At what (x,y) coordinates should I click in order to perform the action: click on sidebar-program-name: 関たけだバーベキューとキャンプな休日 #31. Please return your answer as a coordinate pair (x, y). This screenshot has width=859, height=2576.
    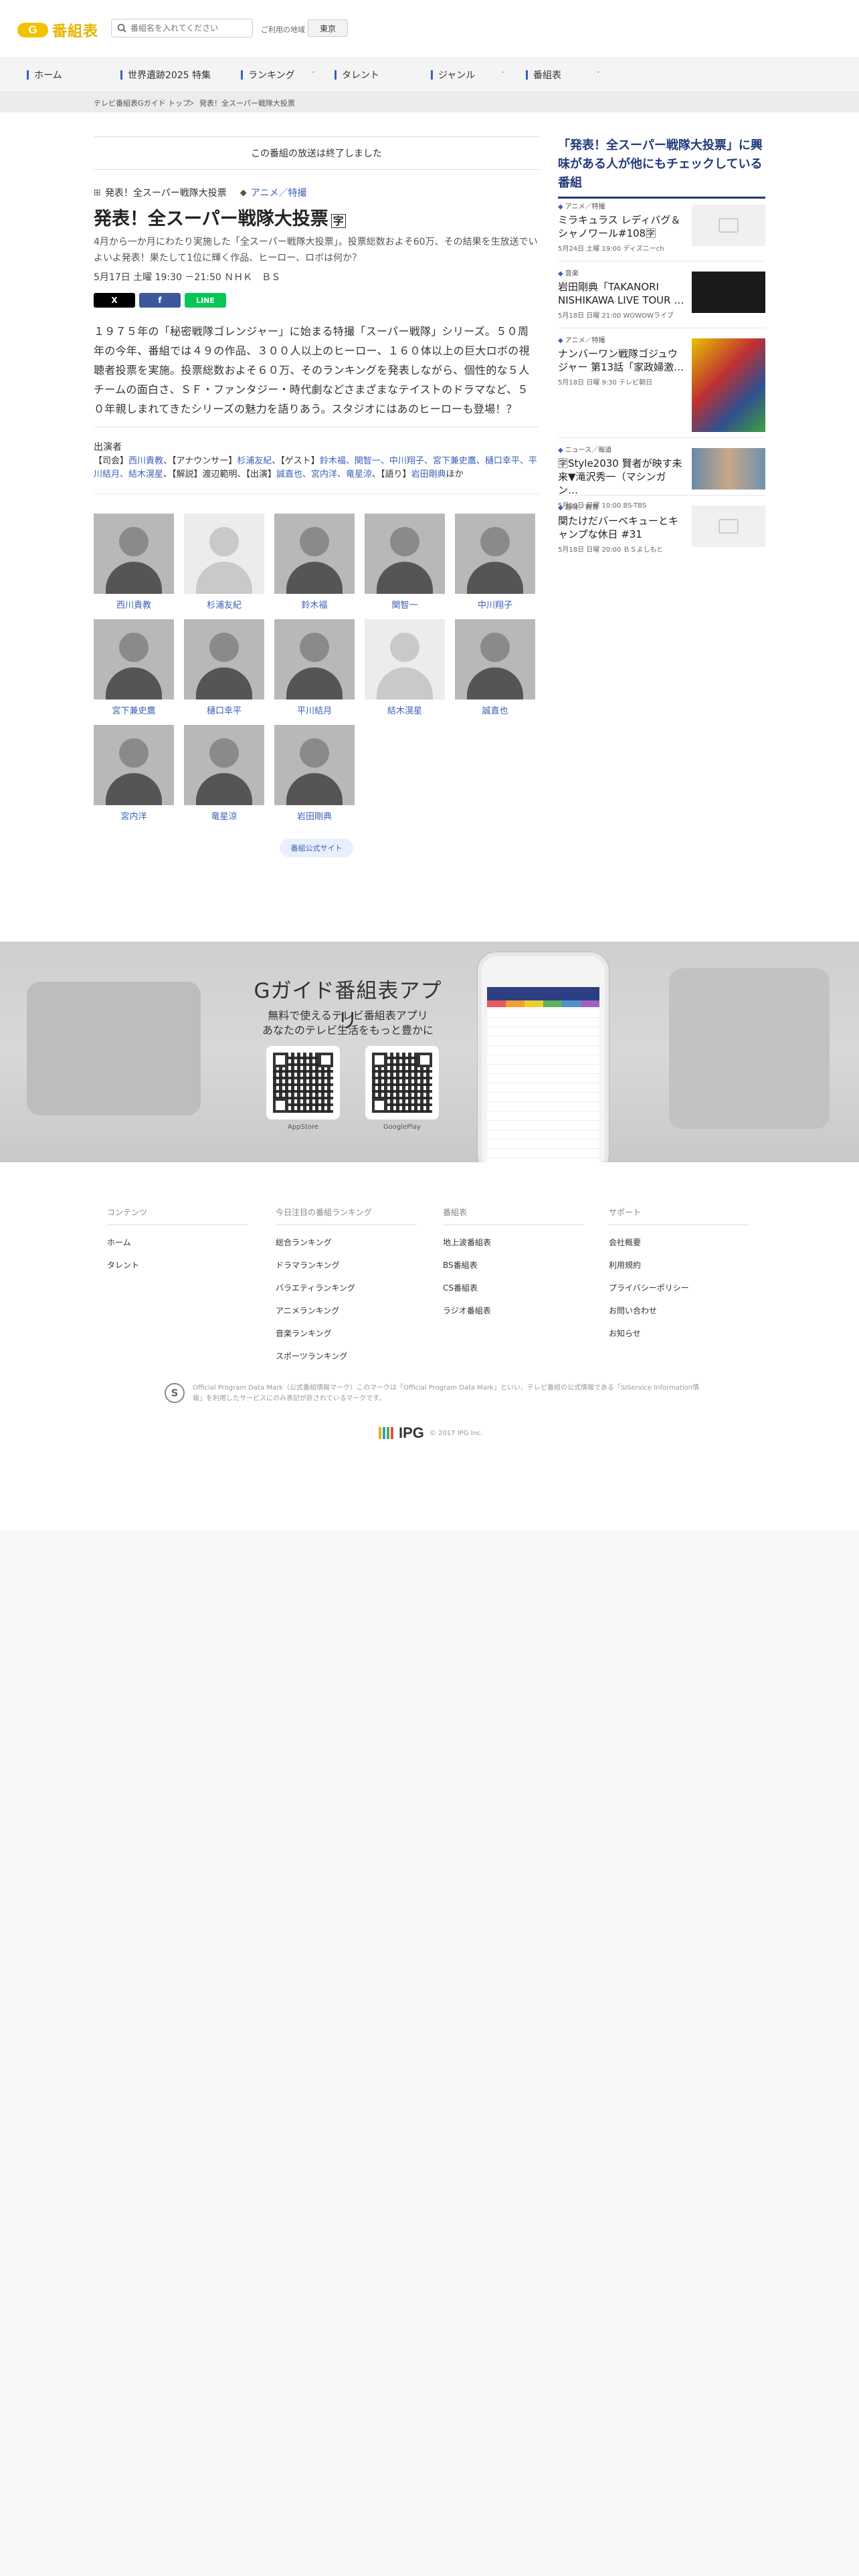
    Looking at the image, I should click on (622, 527).